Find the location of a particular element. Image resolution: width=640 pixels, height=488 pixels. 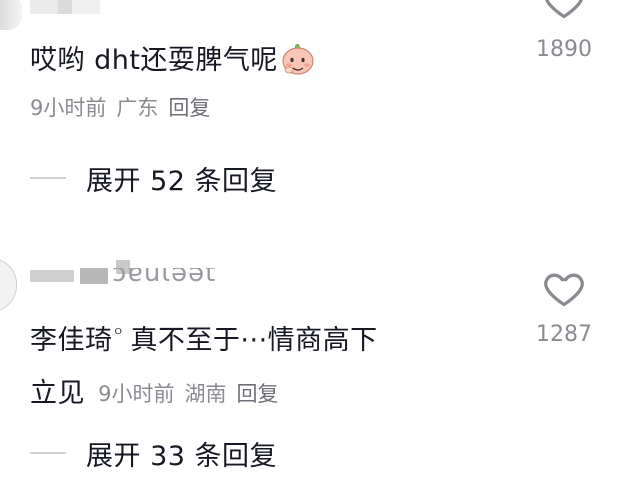

comment-2-text-continued: 立见 is located at coordinates (57, 393).